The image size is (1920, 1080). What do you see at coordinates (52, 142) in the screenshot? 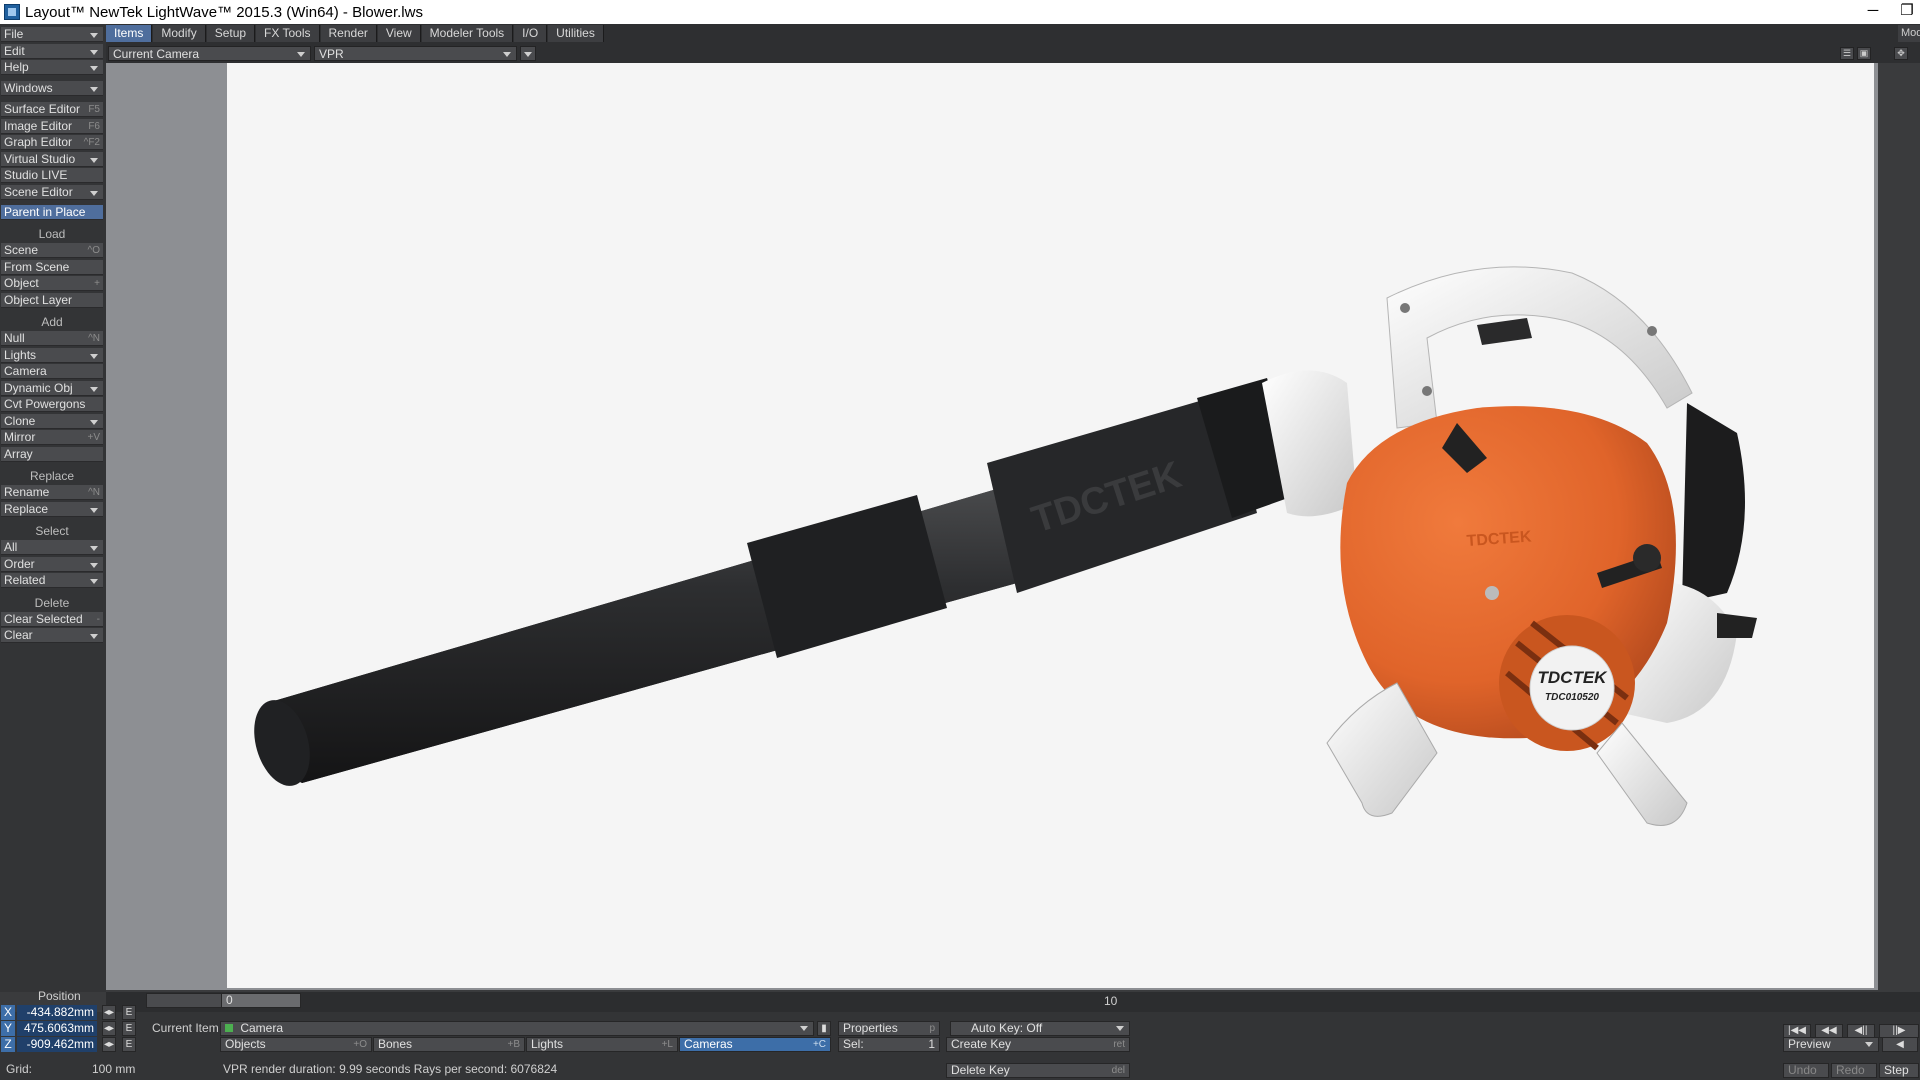
I see `graph-editor-button: Graph Editor ^F2` at bounding box center [52, 142].